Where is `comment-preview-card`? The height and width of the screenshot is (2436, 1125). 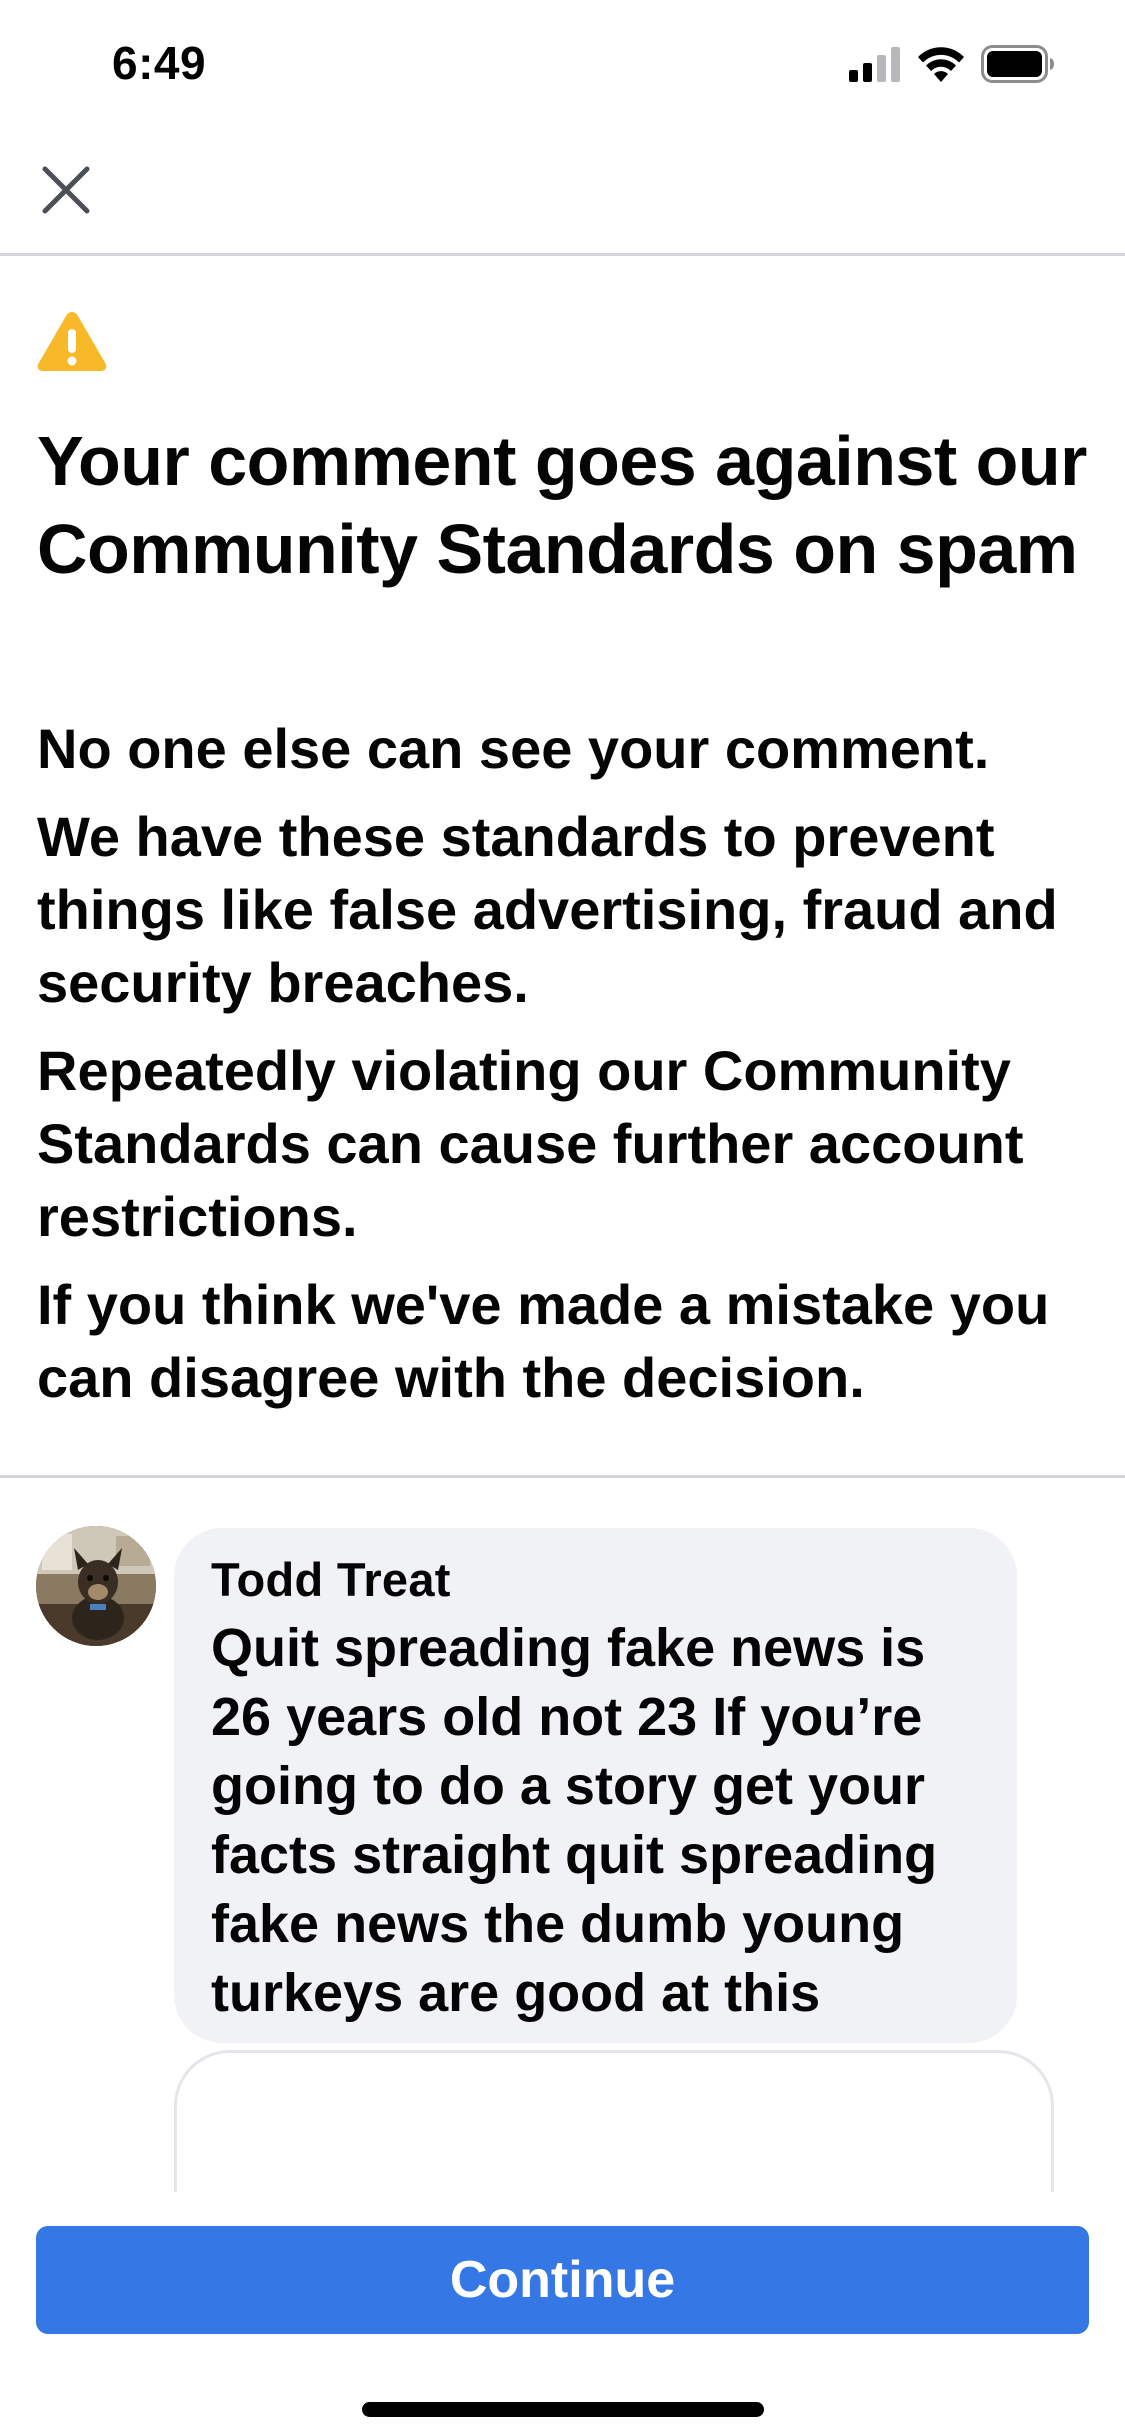
comment-preview-card is located at coordinates (614, 2121).